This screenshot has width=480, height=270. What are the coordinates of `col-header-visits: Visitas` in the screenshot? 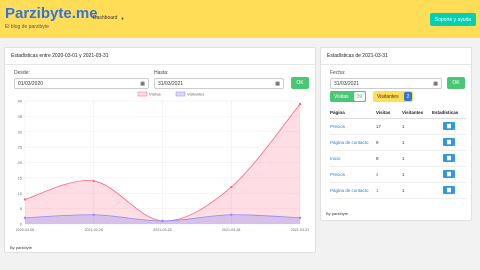 It's located at (389, 113).